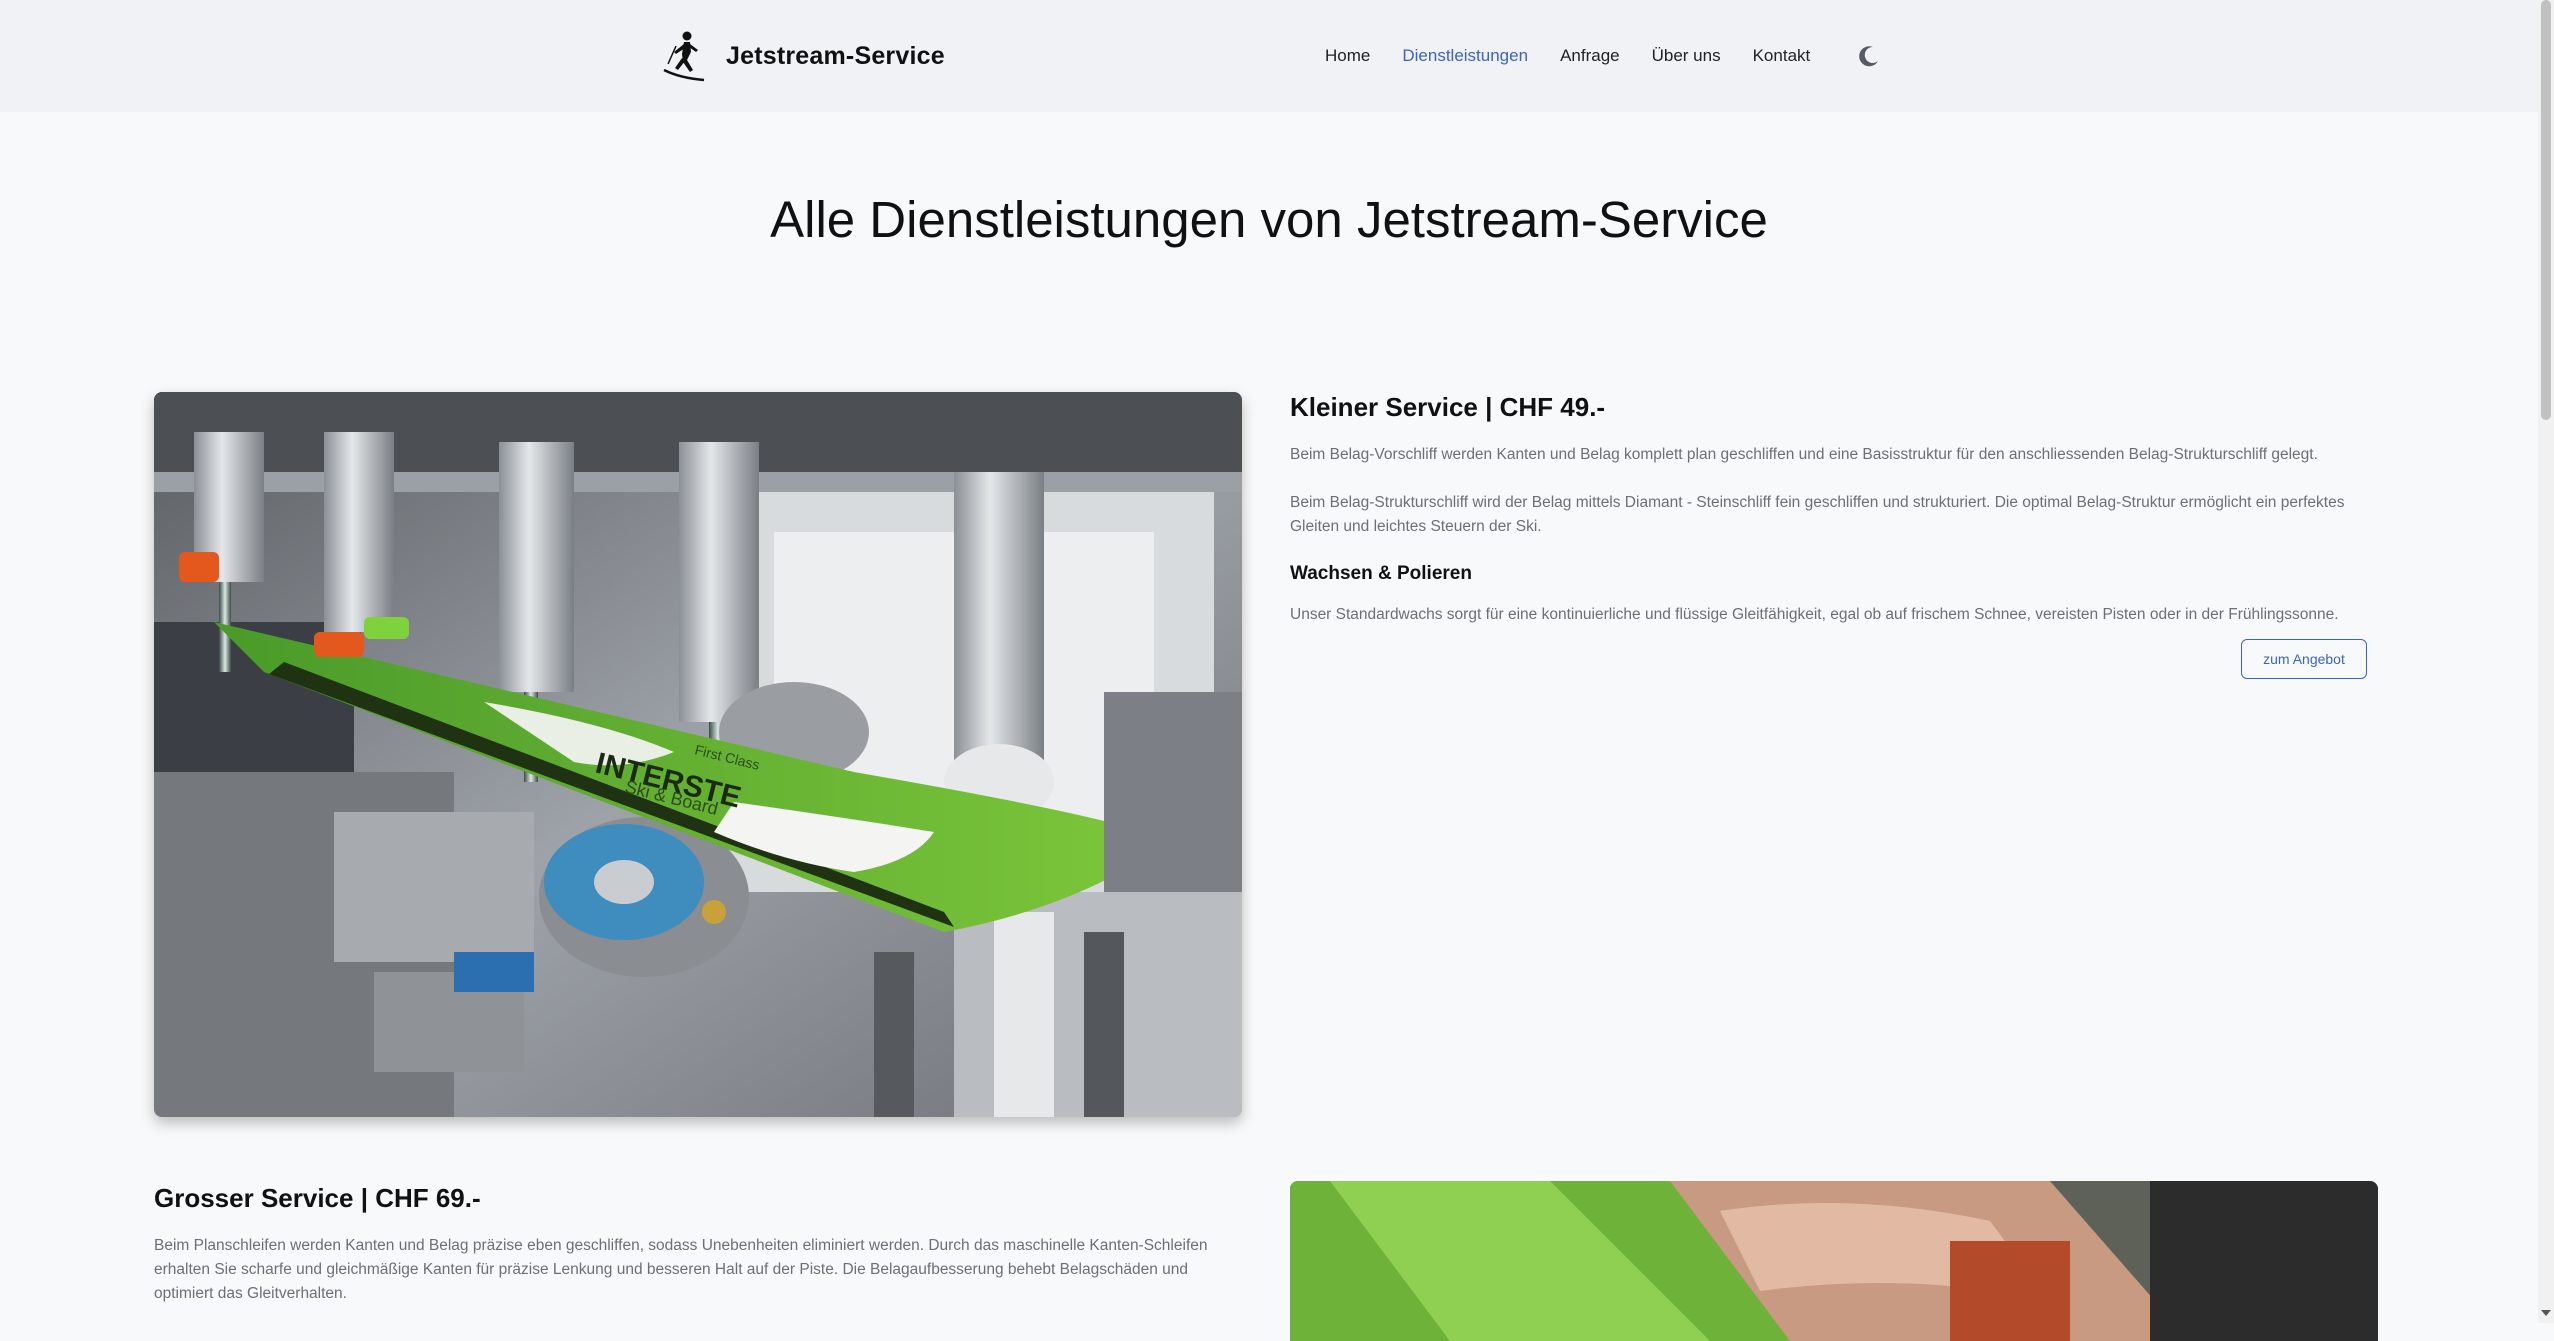  Describe the element at coordinates (1782, 56) in the screenshot. I see `nav-kontakt: Kontakt` at that location.